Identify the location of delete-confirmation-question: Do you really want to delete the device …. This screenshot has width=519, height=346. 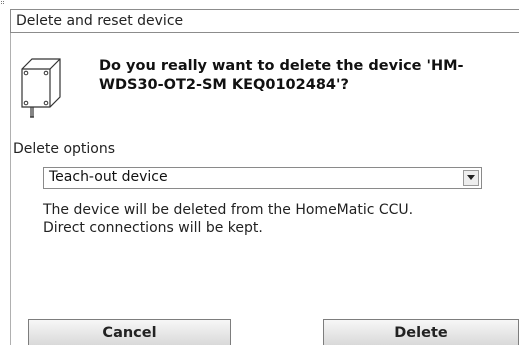
(299, 76).